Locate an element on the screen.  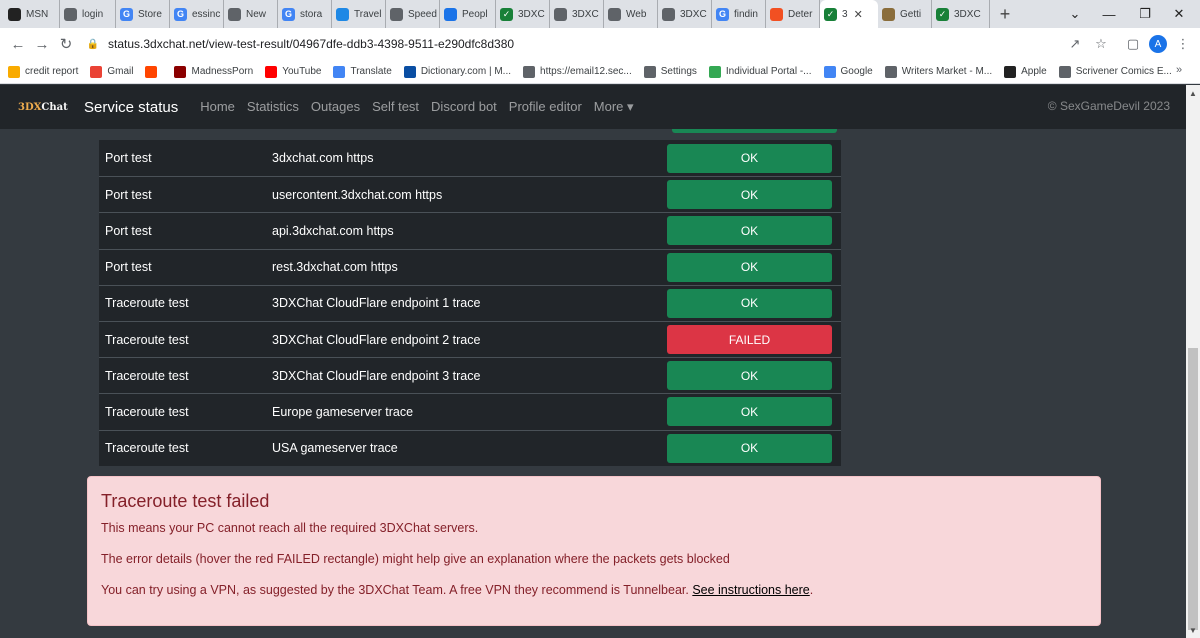
test-target: 3DXChat CloudFlare endpoint 1 trace is located at coordinates (376, 303).